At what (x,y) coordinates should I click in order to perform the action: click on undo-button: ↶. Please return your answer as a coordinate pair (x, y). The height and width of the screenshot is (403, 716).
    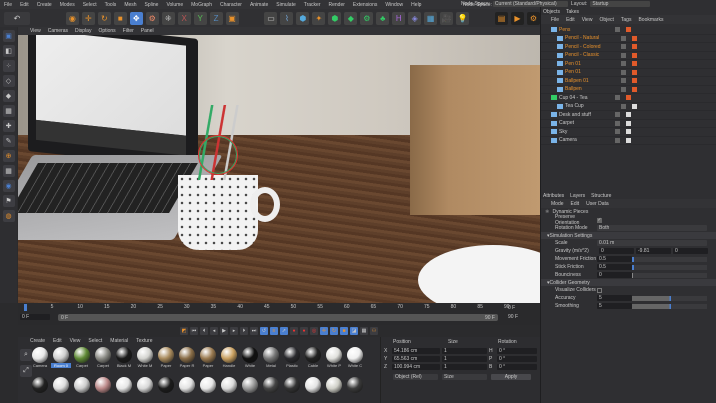
    Looking at the image, I should click on (17, 18).